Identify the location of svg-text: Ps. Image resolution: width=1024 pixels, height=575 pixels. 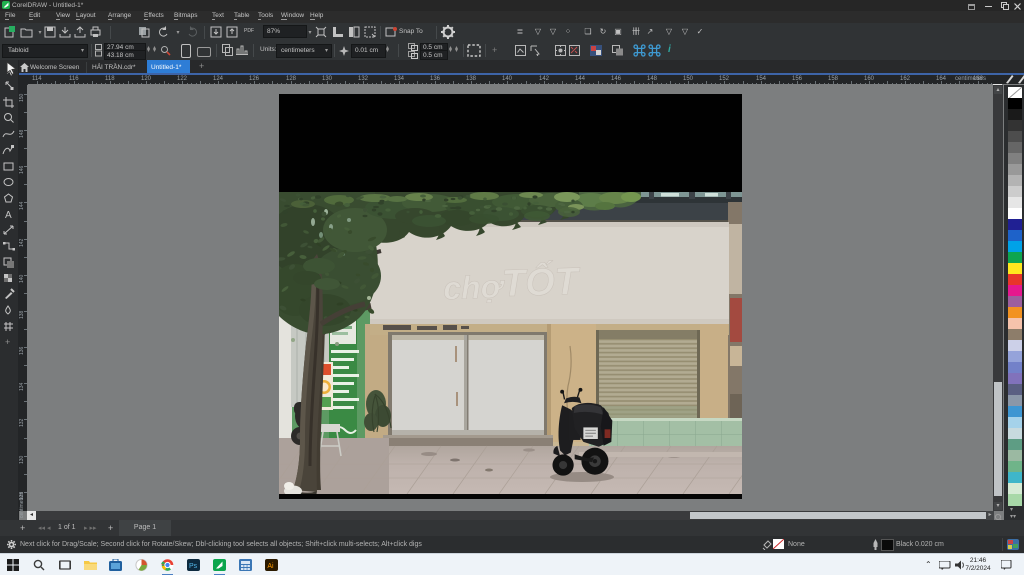
(193, 566).